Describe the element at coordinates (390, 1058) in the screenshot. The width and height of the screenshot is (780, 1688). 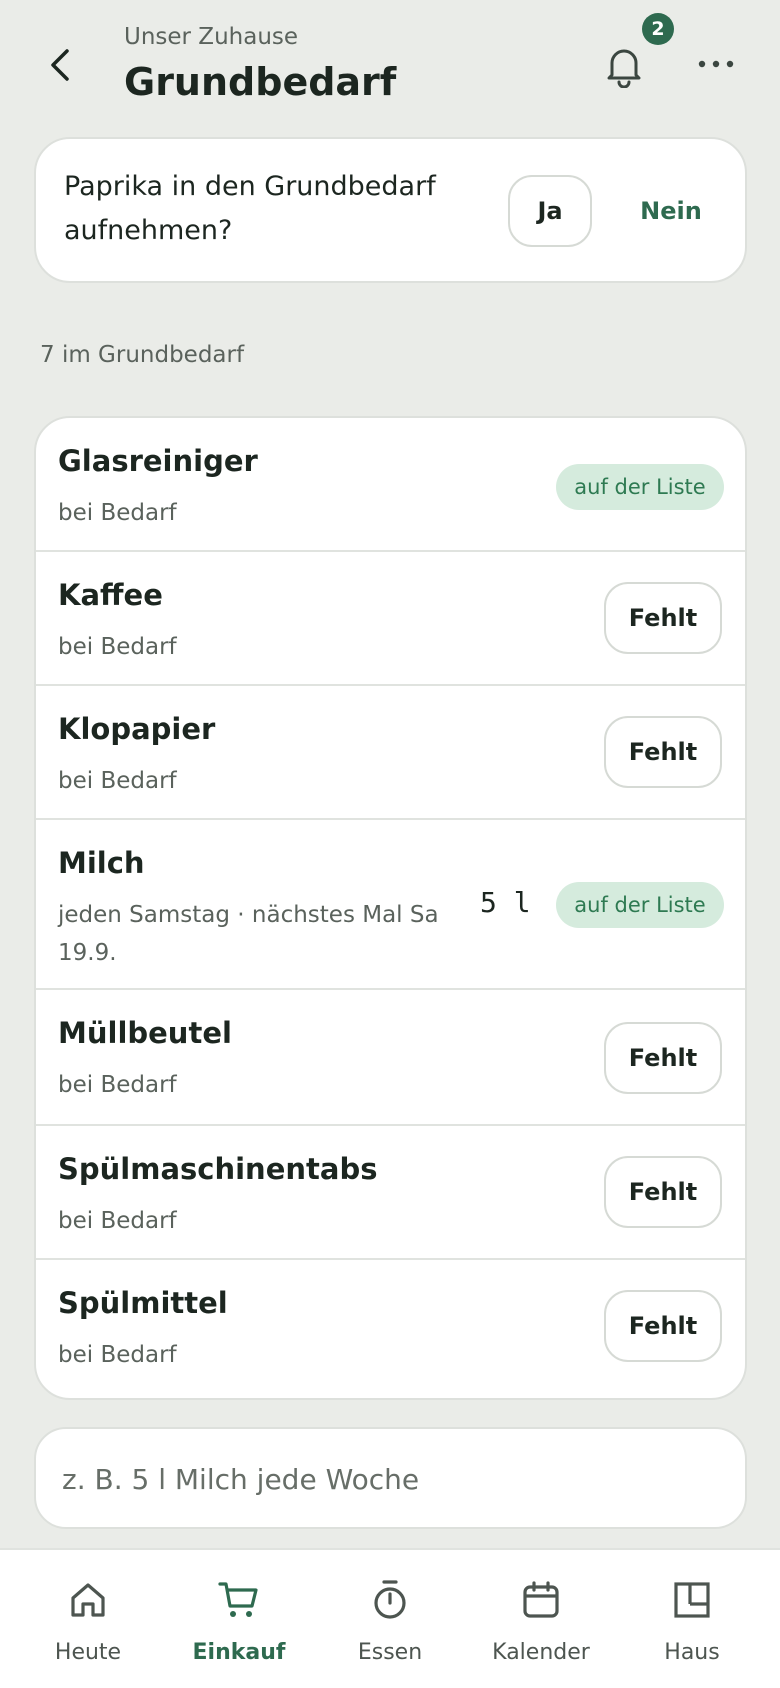
I see `list-item-muellbeutel: Müllbeutel bei Bedarf Fehlt` at that location.